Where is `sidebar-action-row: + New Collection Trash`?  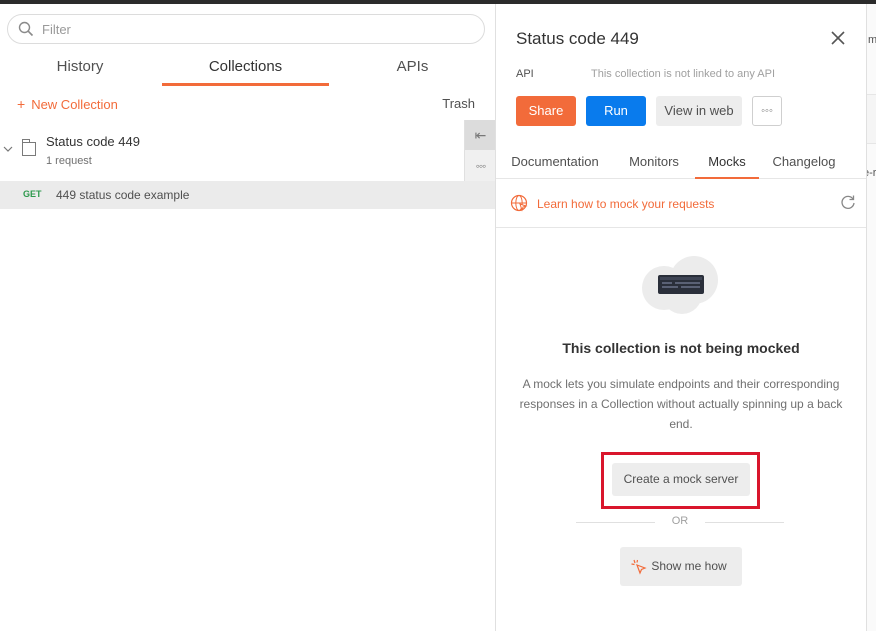
sidebar-action-row: + New Collection Trash is located at coordinates (247, 107).